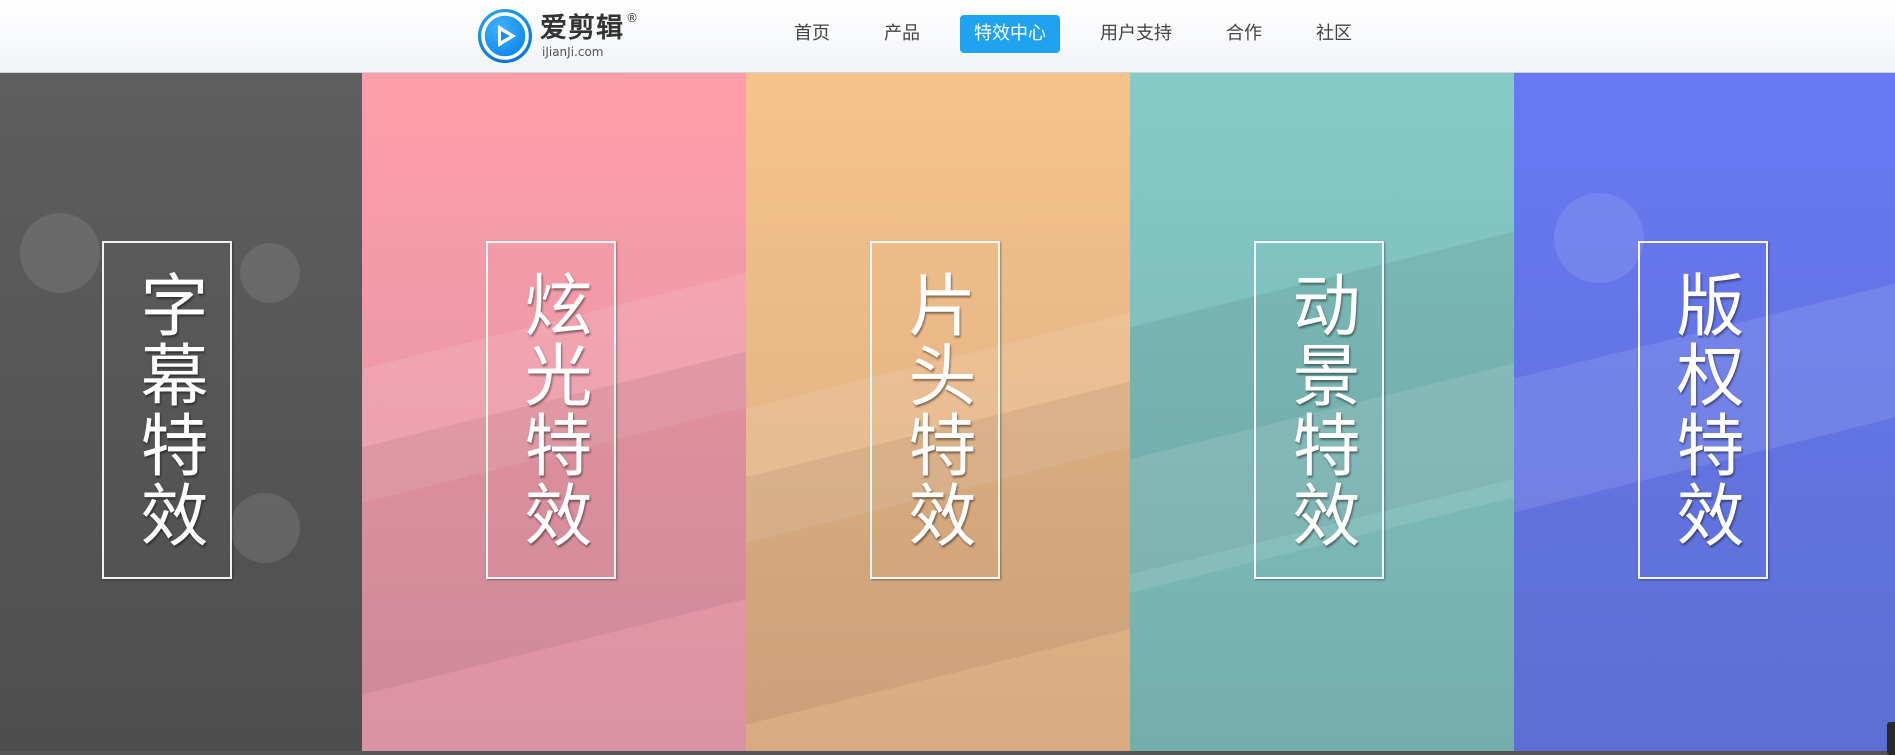 This screenshot has width=1895, height=755. Describe the element at coordinates (902, 34) in the screenshot. I see `nav-products: 产品` at that location.